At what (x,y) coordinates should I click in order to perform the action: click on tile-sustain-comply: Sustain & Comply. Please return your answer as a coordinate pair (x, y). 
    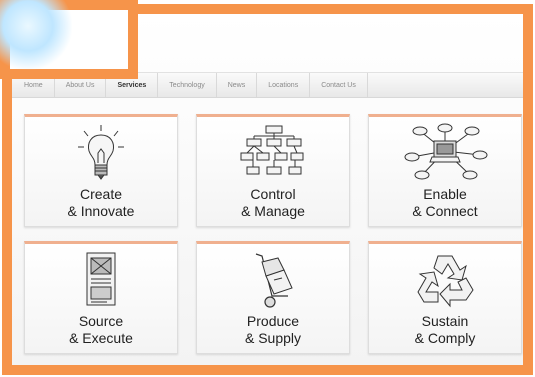
    Looking at the image, I should click on (445, 297).